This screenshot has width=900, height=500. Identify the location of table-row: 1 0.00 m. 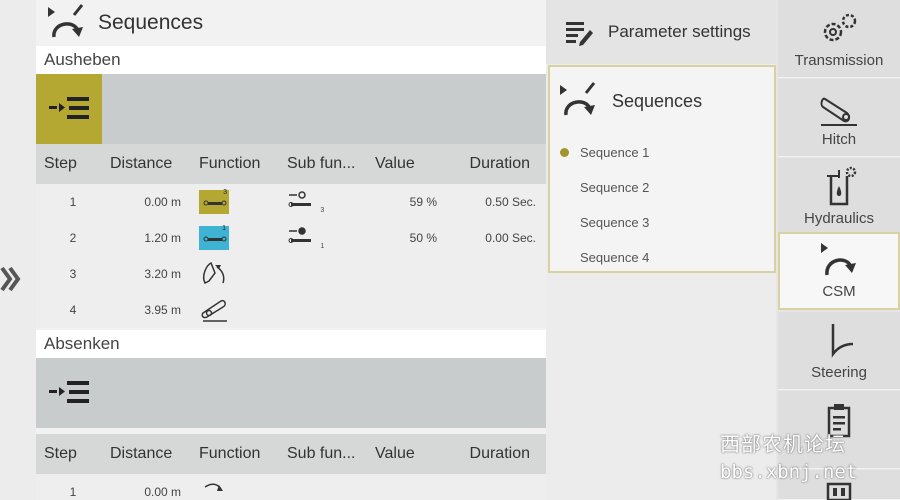
(291, 487).